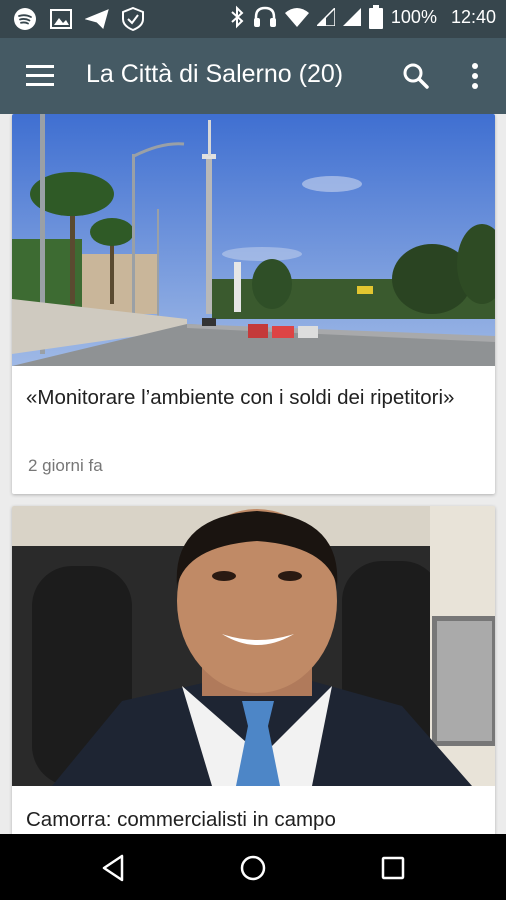 This screenshot has width=506, height=900. What do you see at coordinates (375, 17) in the screenshot?
I see `battery-icon` at bounding box center [375, 17].